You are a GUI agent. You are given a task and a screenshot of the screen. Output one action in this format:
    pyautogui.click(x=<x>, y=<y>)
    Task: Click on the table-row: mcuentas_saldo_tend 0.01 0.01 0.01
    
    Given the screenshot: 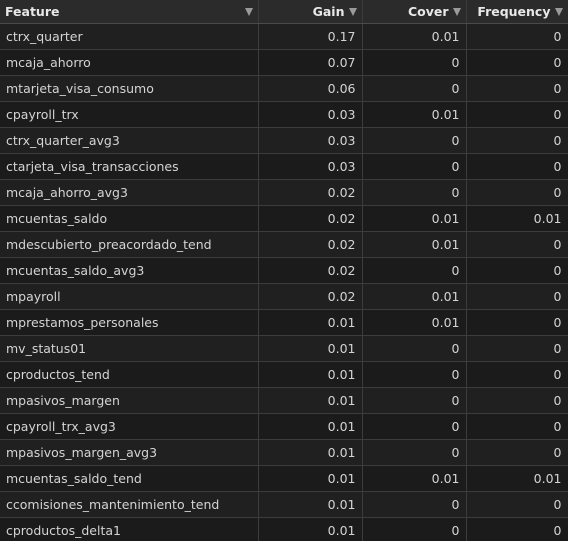 What is the action you would take?
    pyautogui.click(x=284, y=478)
    